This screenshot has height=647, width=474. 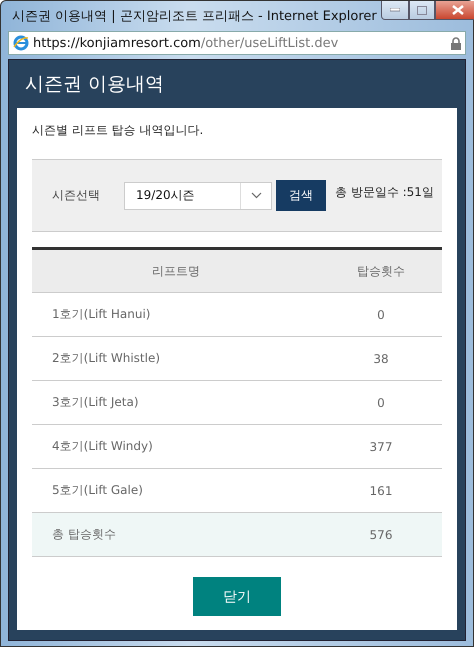 I want to click on close-button: 닫기, so click(x=237, y=596).